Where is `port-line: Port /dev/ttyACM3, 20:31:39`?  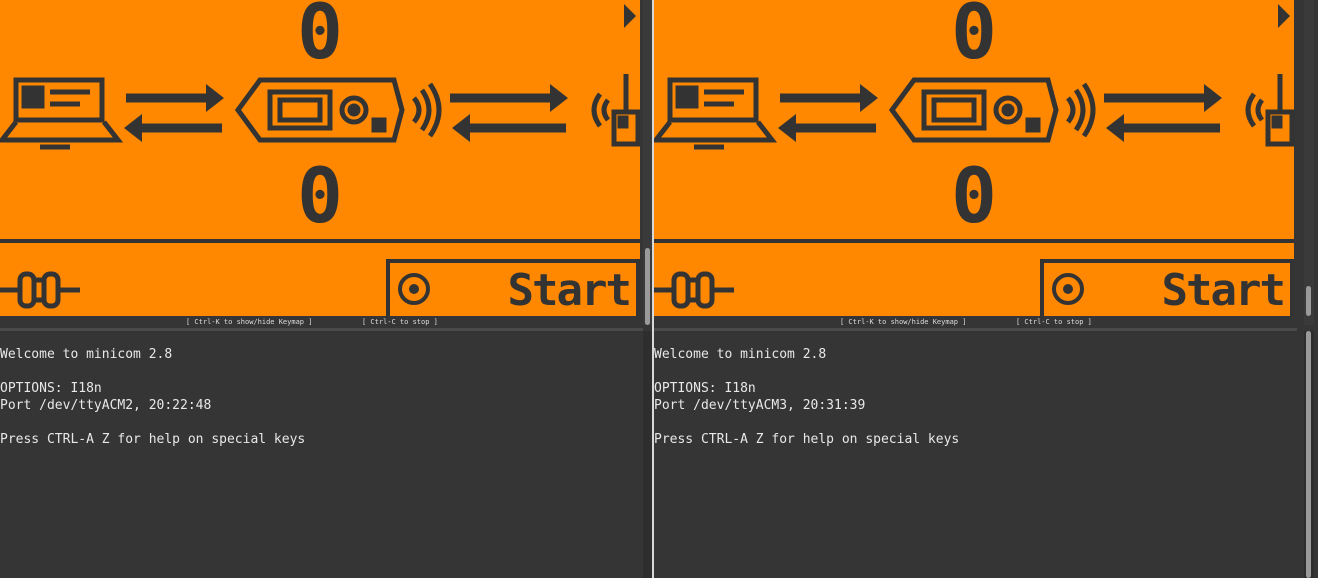 port-line: Port /dev/ttyACM3, 20:31:39 is located at coordinates (760, 405).